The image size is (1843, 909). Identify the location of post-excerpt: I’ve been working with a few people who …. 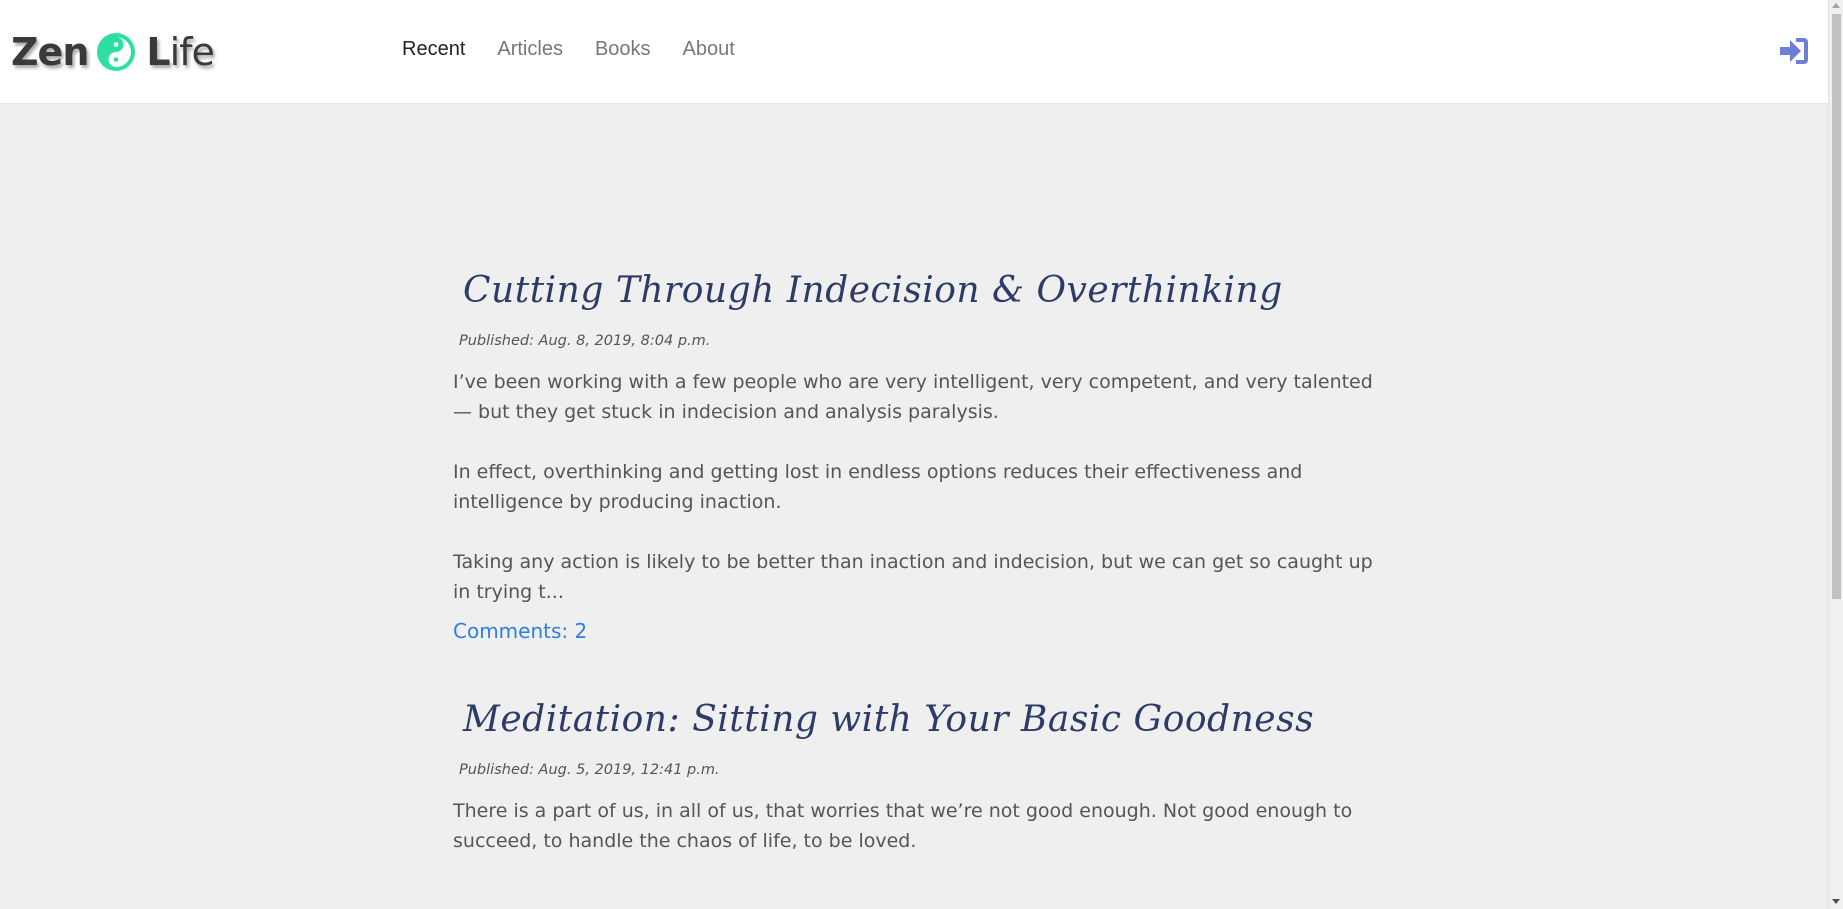
(913, 487).